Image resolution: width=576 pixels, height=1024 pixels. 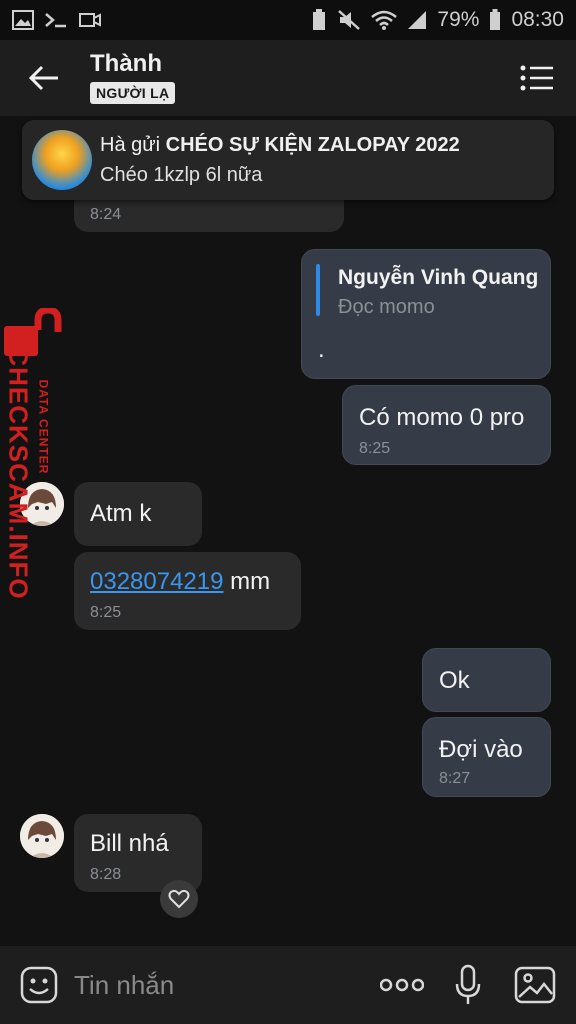 I want to click on chat-header: Thành NGƯỜI LẠ, so click(x=288, y=78).